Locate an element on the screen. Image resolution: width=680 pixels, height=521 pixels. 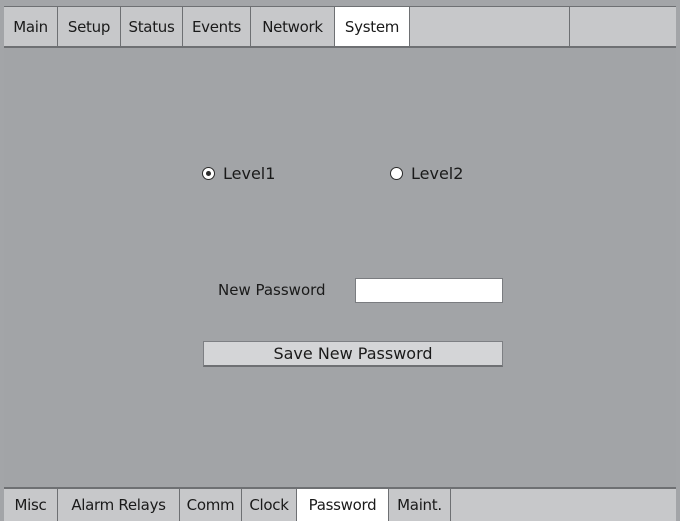
level1-label: Level1 is located at coordinates (249, 173).